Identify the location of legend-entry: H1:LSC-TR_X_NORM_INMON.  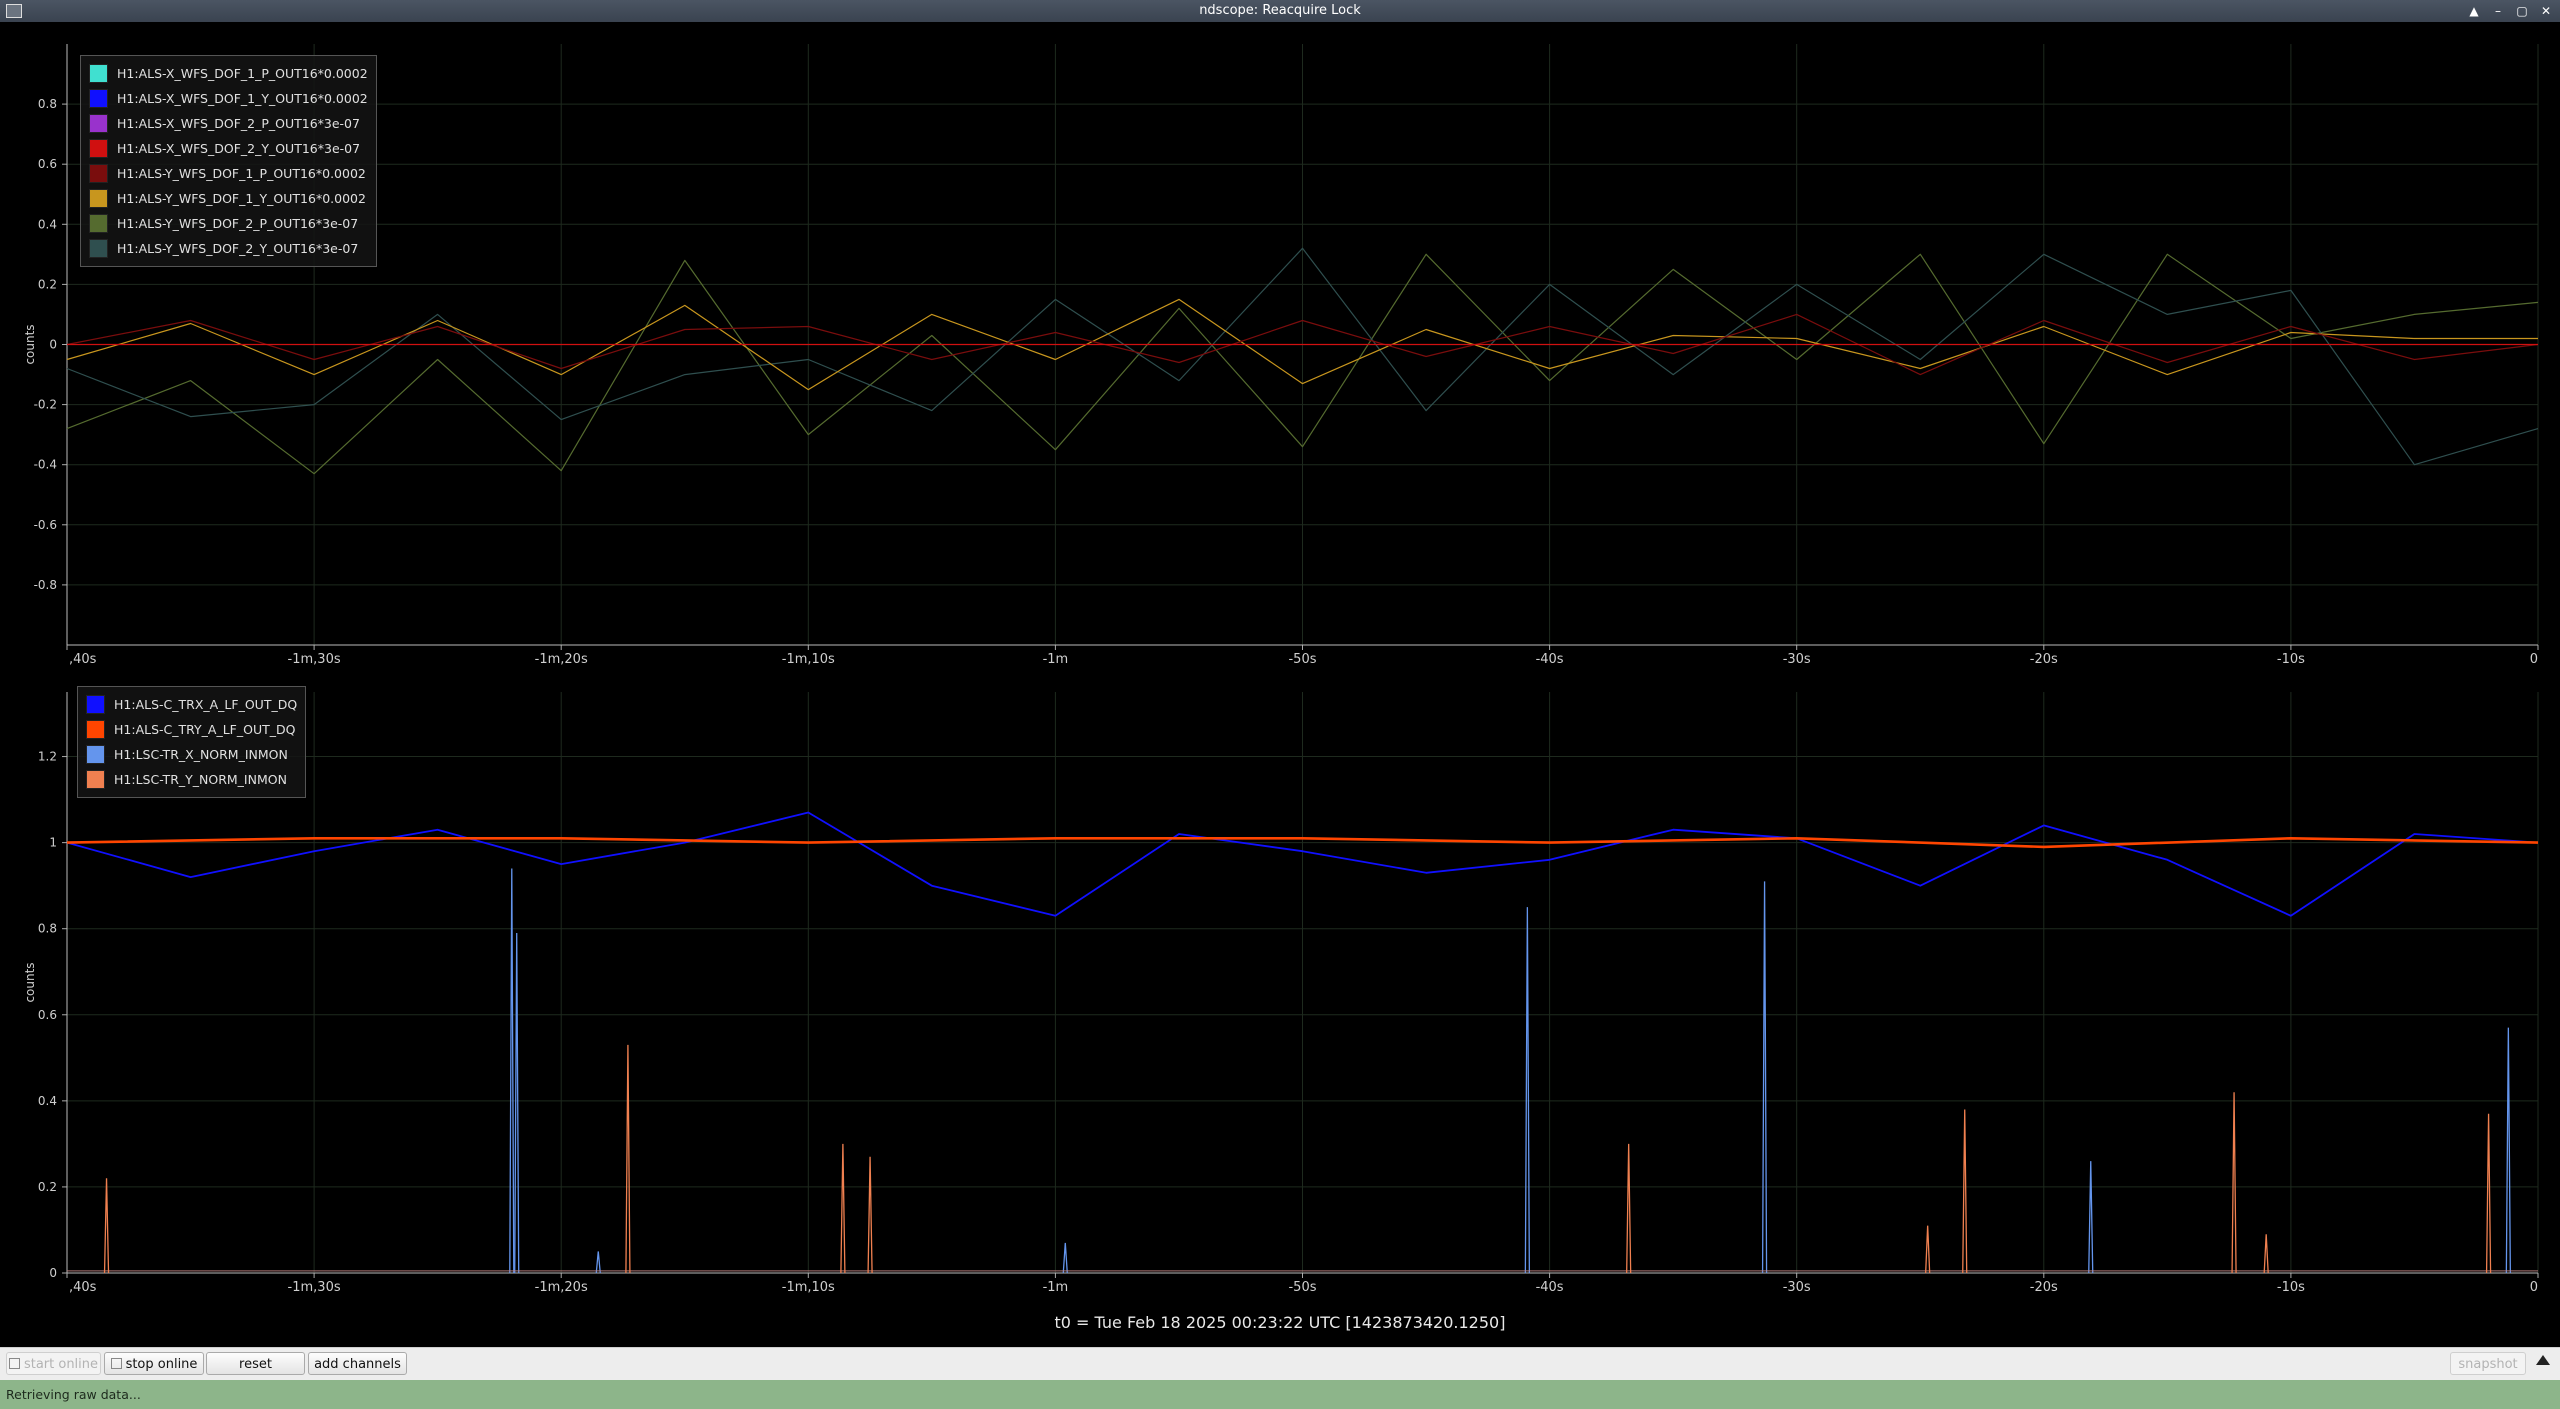
(191, 754).